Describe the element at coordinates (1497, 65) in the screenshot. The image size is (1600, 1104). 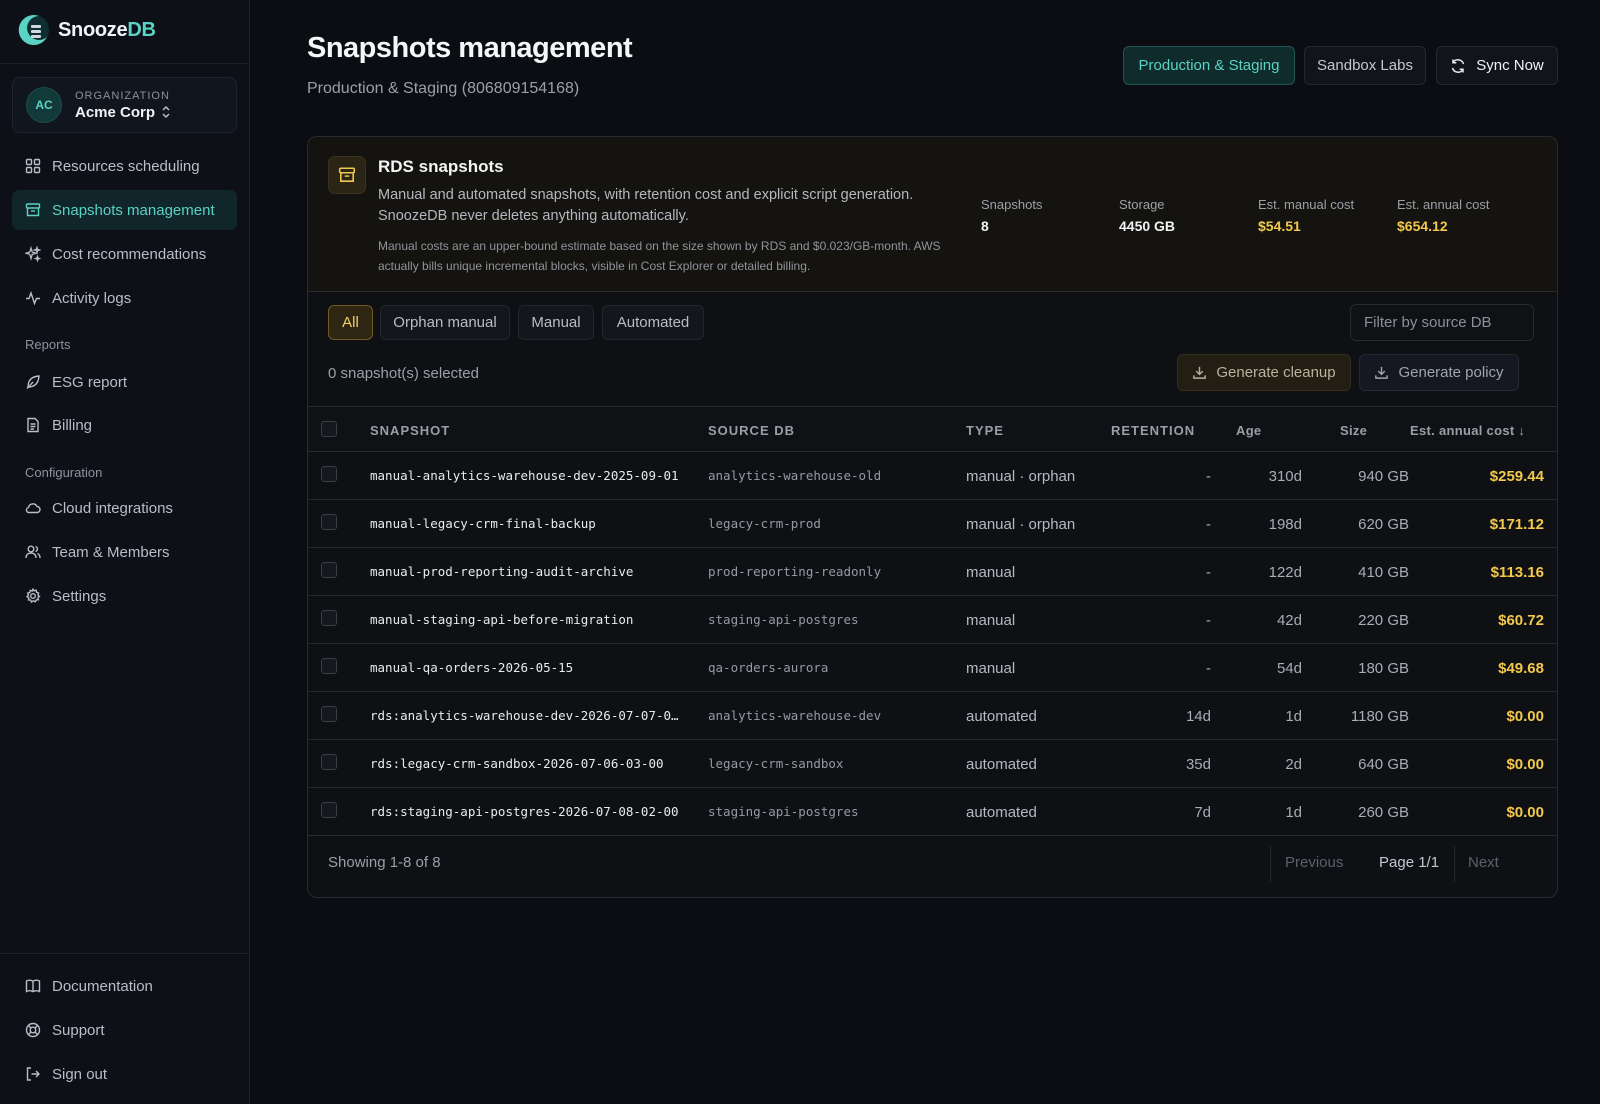
I see `sync-now-button: Sync Now` at that location.